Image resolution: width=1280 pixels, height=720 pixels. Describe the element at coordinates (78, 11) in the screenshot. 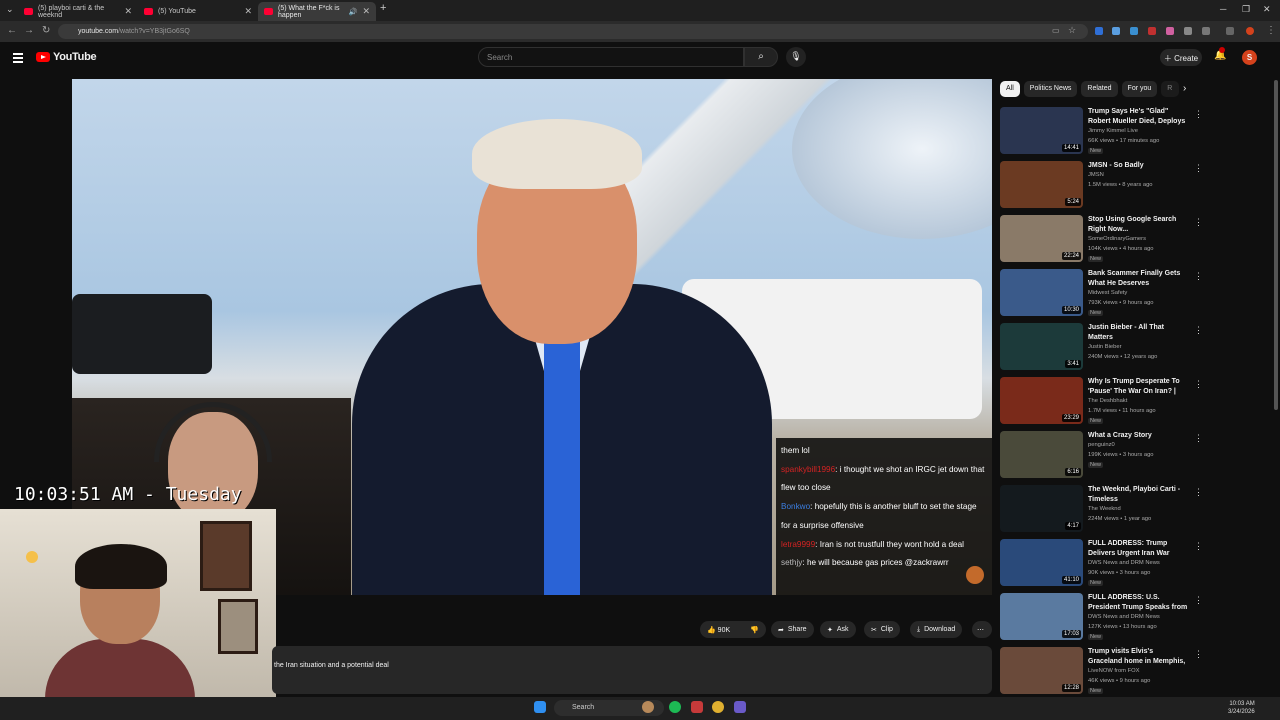

I see `browser-tab-1: (5) playboi carti & the weeknd ✕` at that location.